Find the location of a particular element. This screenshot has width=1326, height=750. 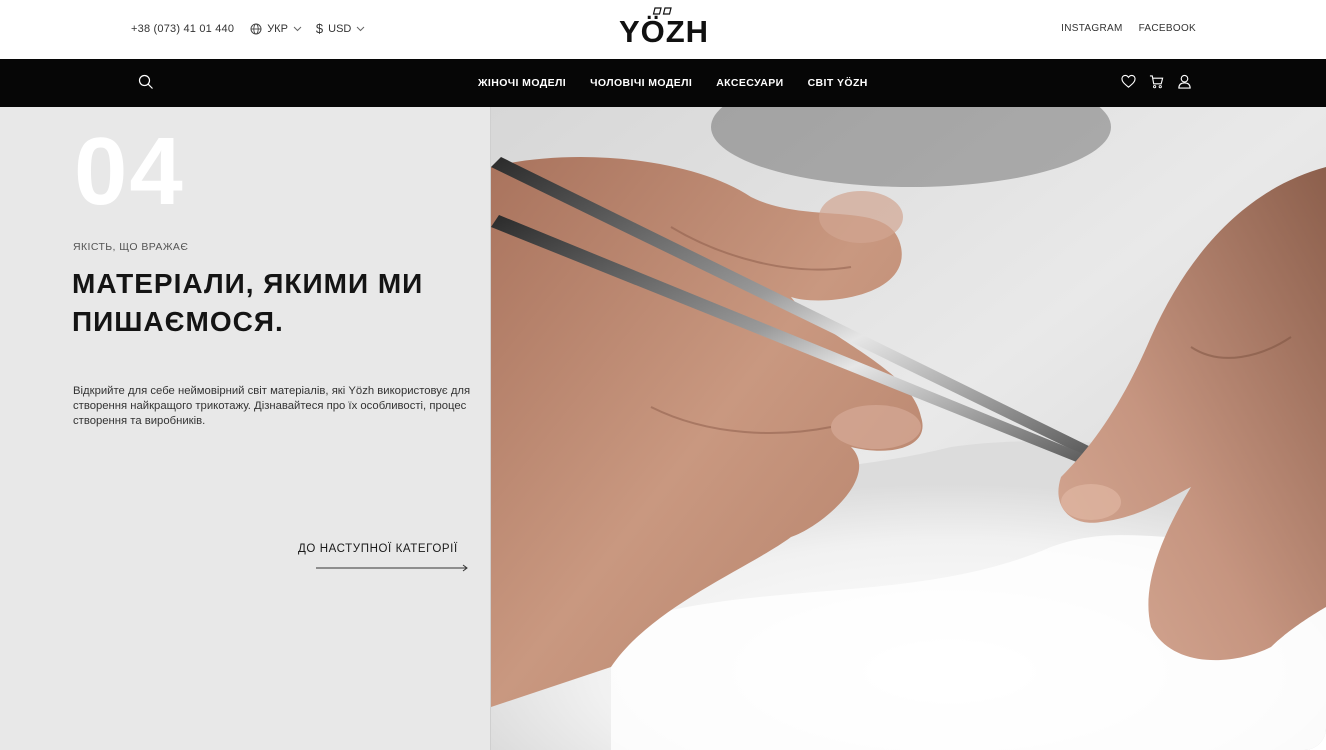

currency-label: USD is located at coordinates (340, 28).